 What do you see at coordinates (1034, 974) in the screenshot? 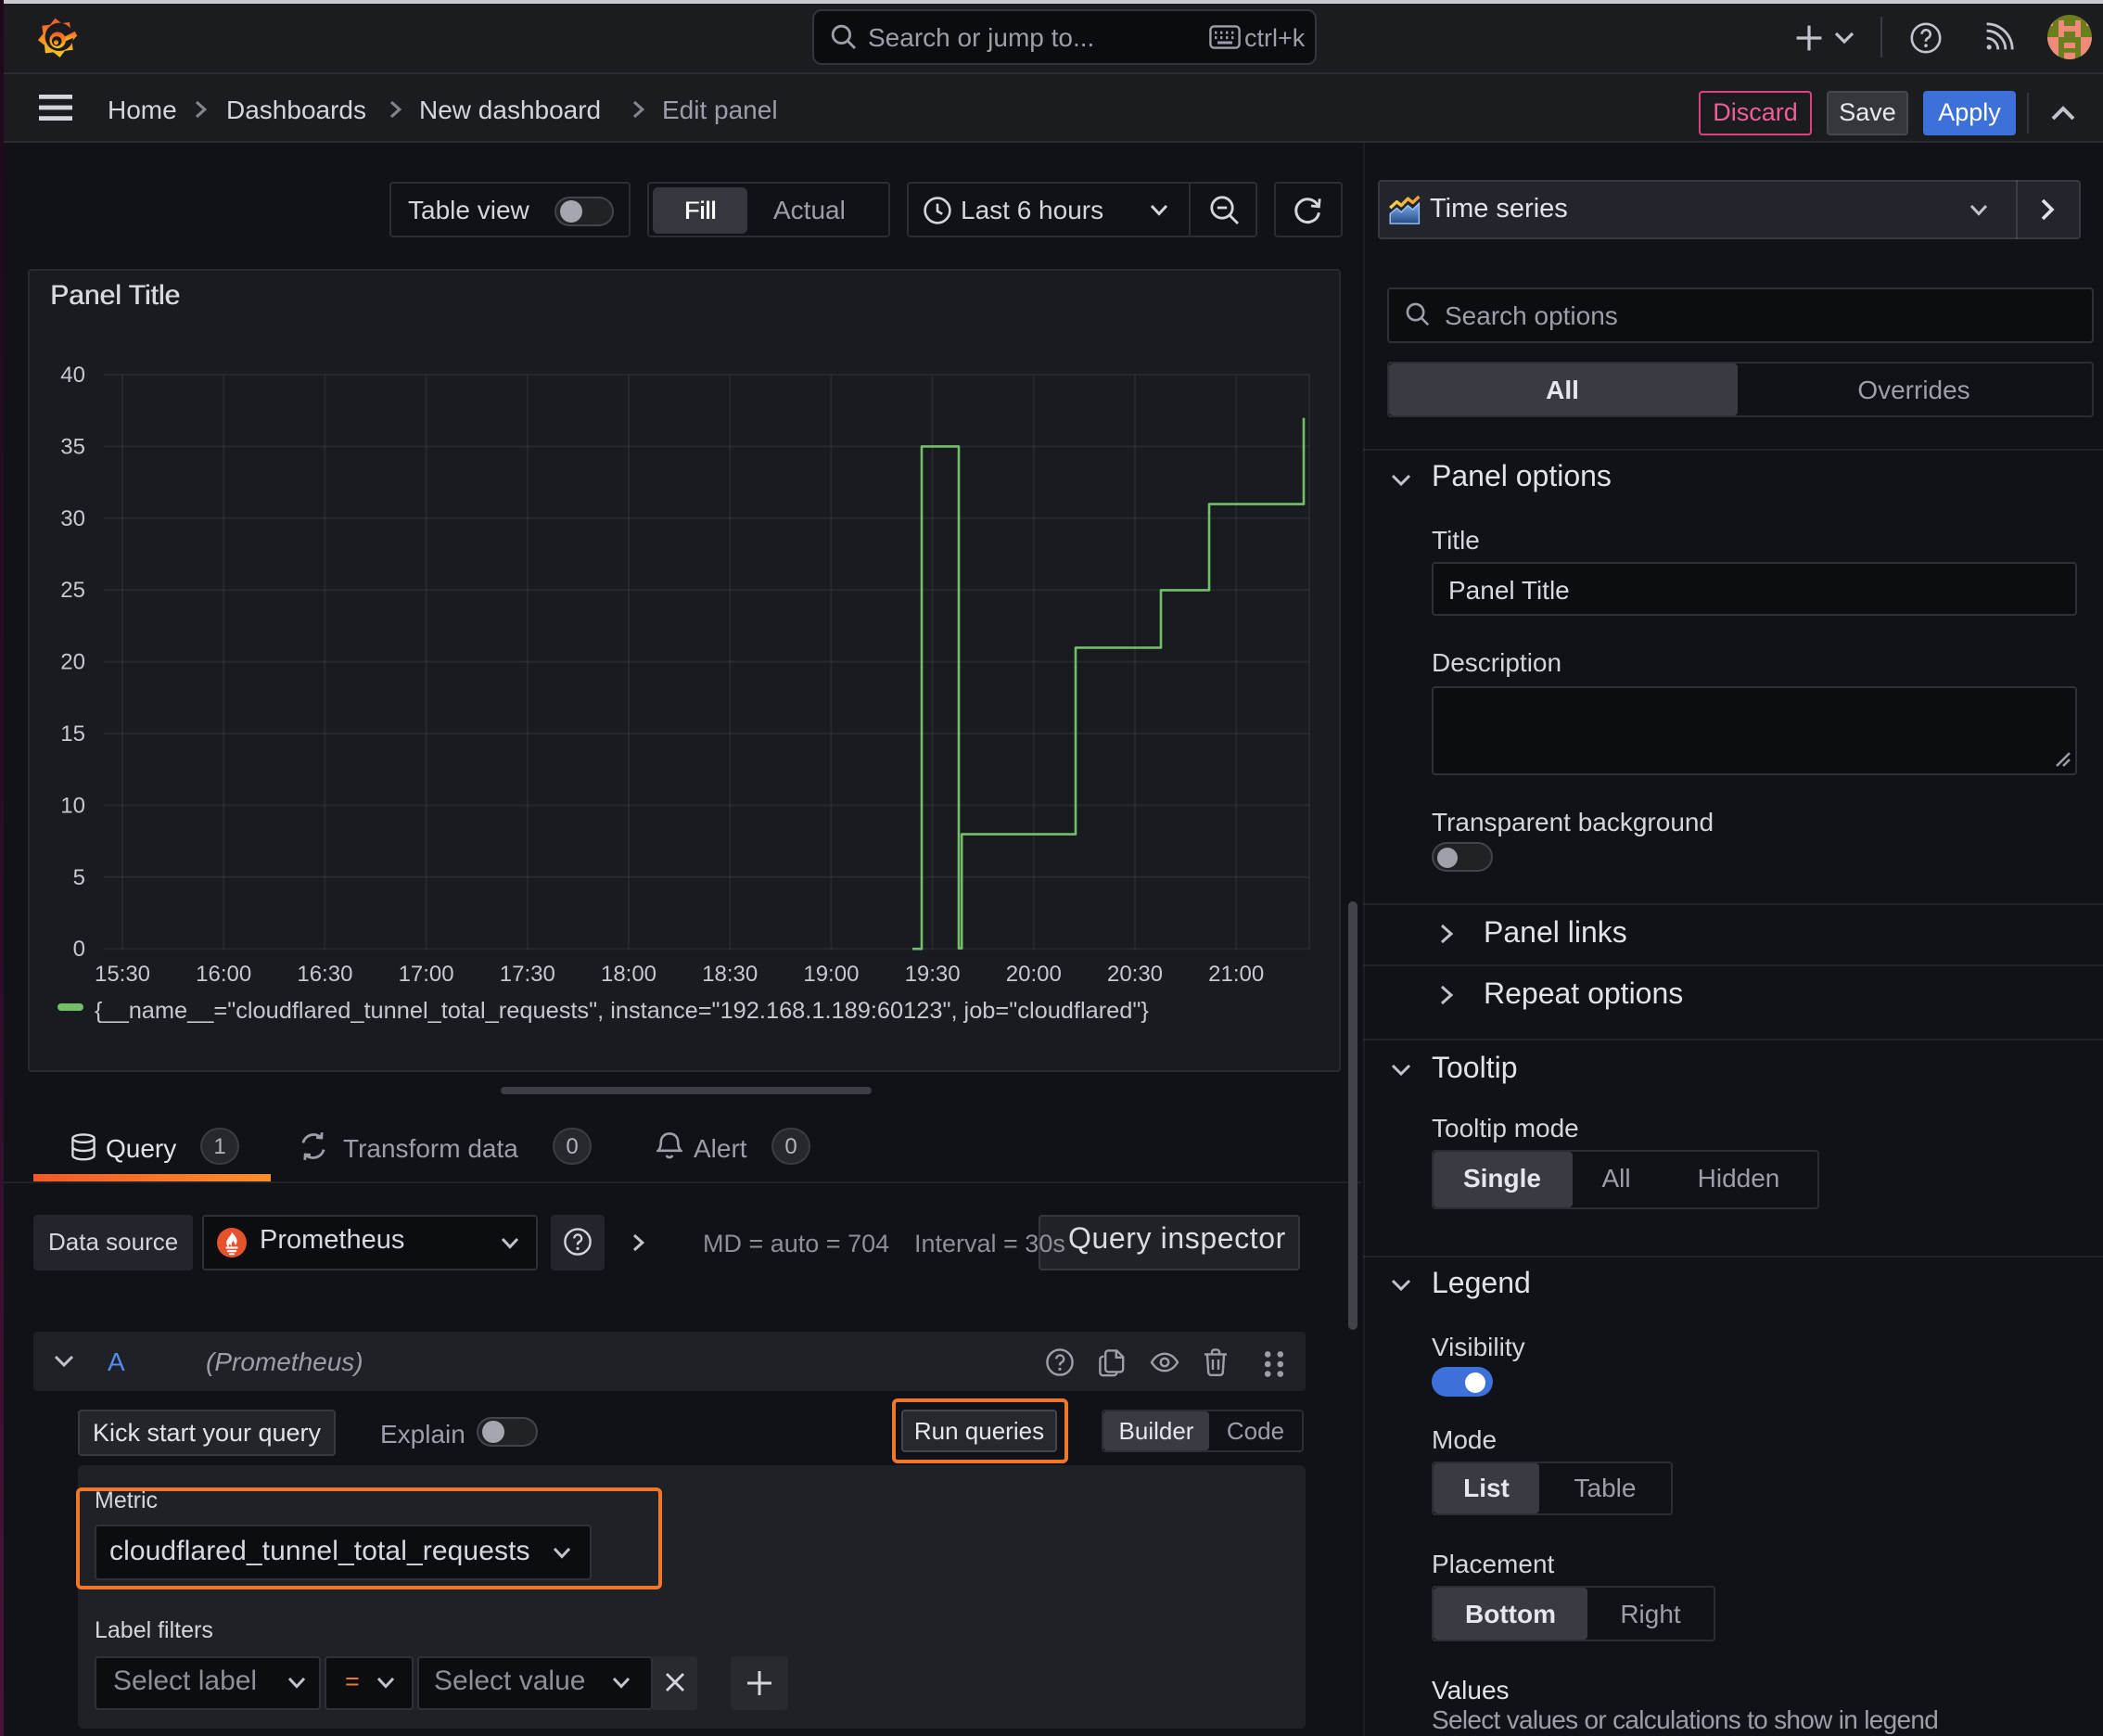
I see `svg-text: 20:00` at bounding box center [1034, 974].